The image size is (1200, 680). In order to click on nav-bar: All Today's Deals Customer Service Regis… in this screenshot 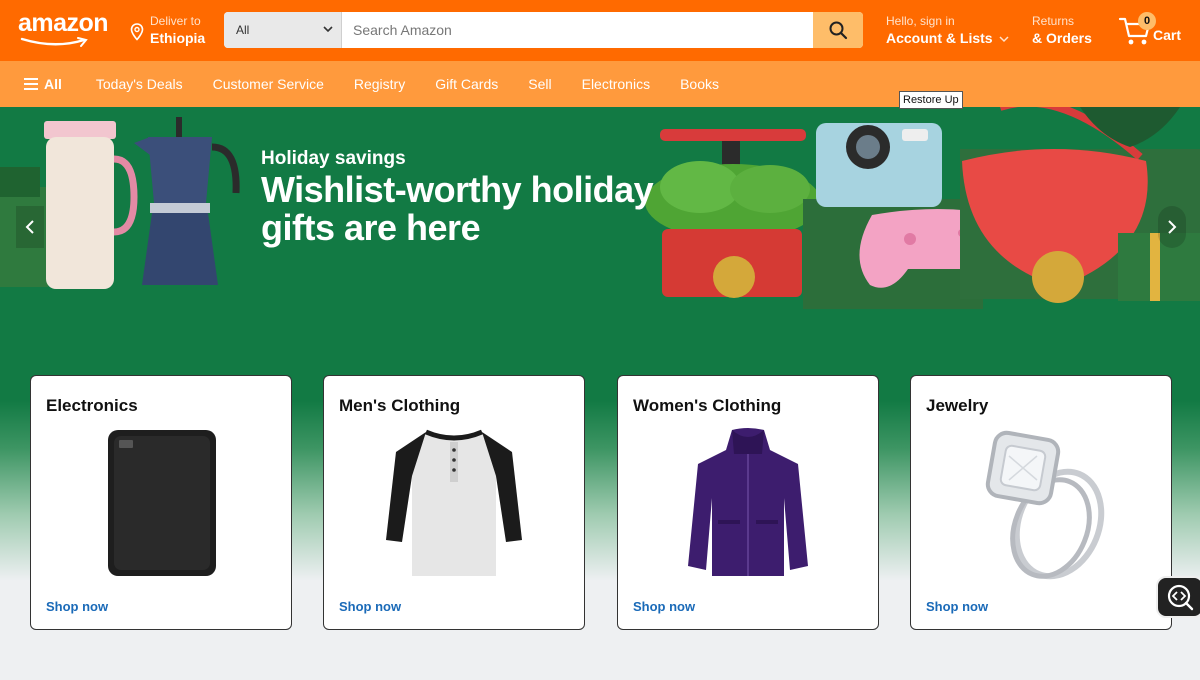, I will do `click(600, 84)`.